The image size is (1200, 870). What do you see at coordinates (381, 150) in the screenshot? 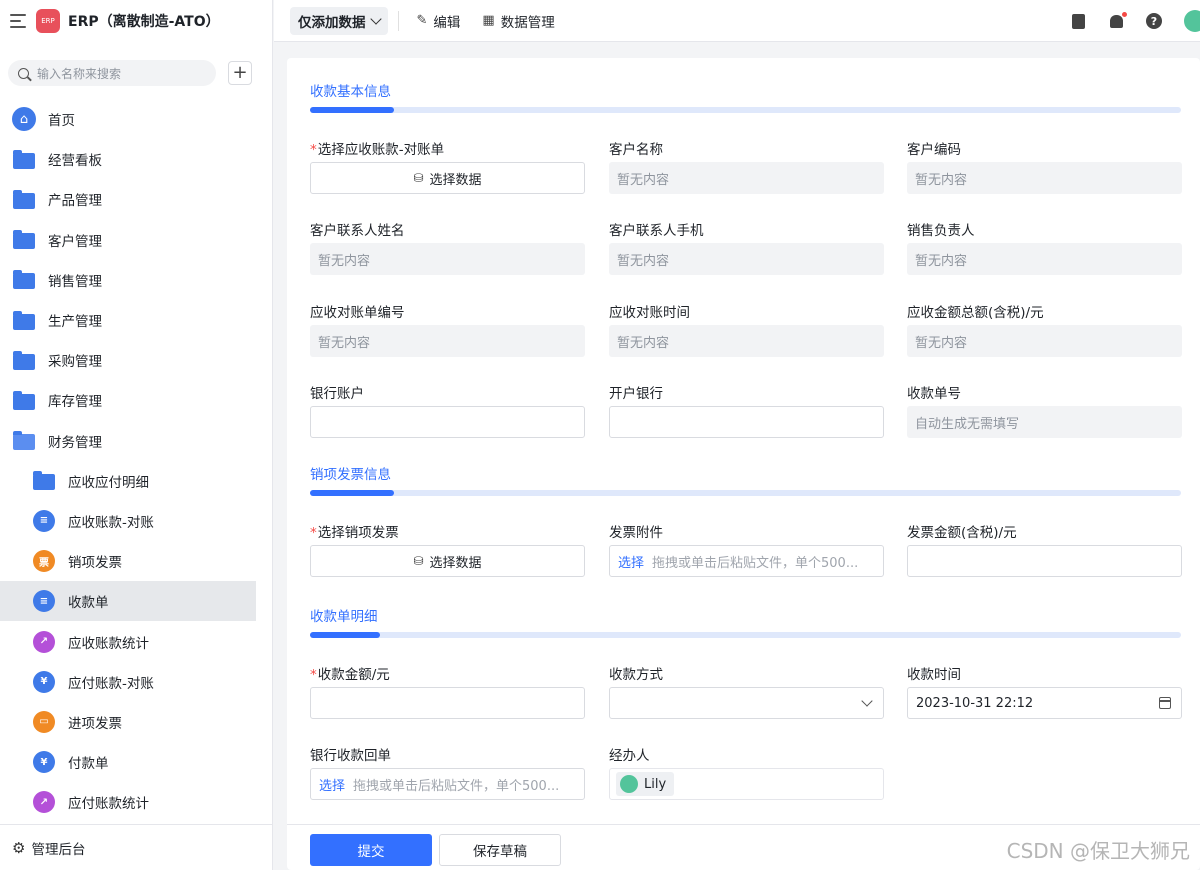
I see `field-label: 选择应收账款-对账单` at bounding box center [381, 150].